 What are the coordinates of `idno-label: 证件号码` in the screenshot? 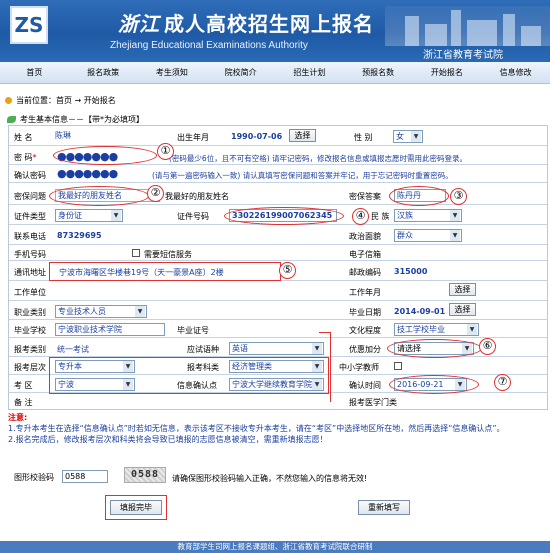 It's located at (193, 216).